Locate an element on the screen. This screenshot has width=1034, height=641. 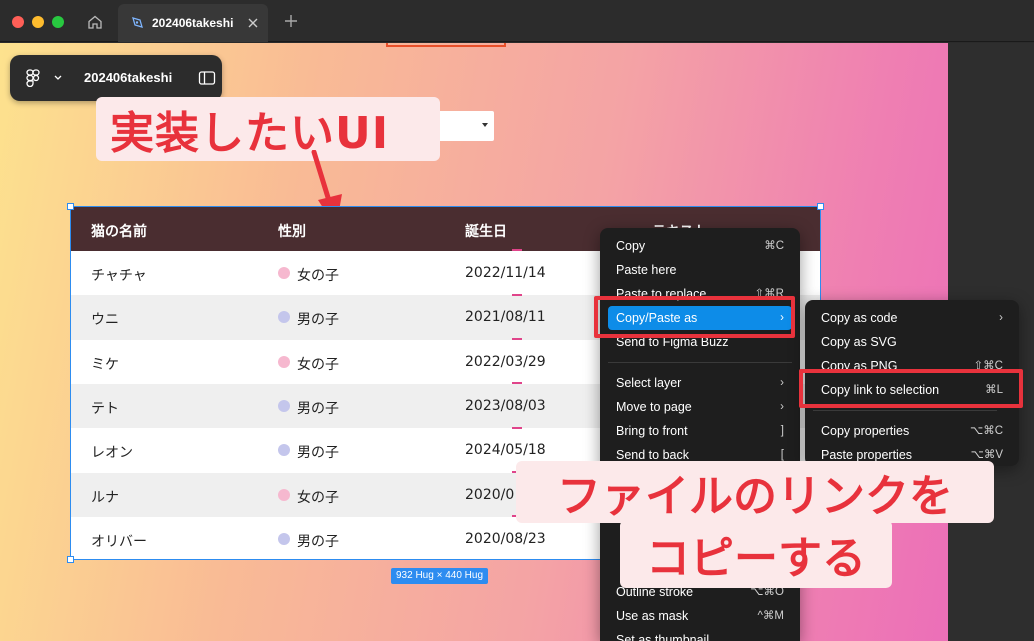
window-titlebar: 202406takeshi is located at coordinates (517, 21).